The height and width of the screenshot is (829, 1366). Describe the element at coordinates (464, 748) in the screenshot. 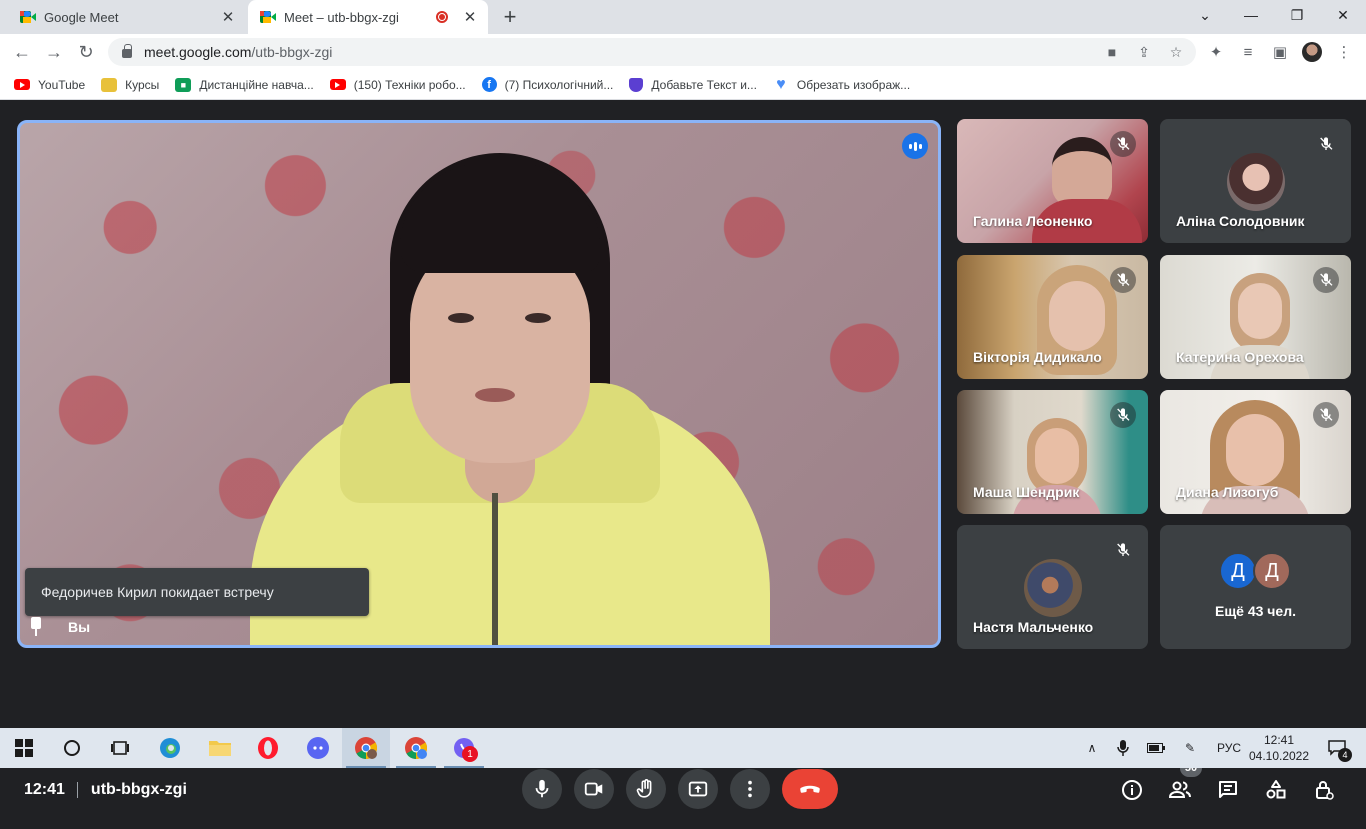

I see `taskbar-viber: 1` at that location.